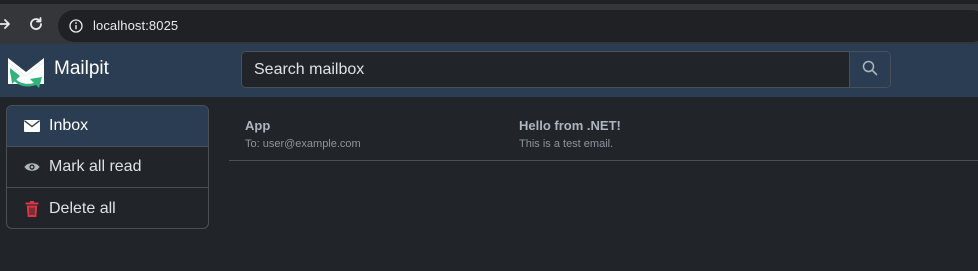 The width and height of the screenshot is (978, 271). I want to click on message-snippet: This is a test email., so click(566, 144).